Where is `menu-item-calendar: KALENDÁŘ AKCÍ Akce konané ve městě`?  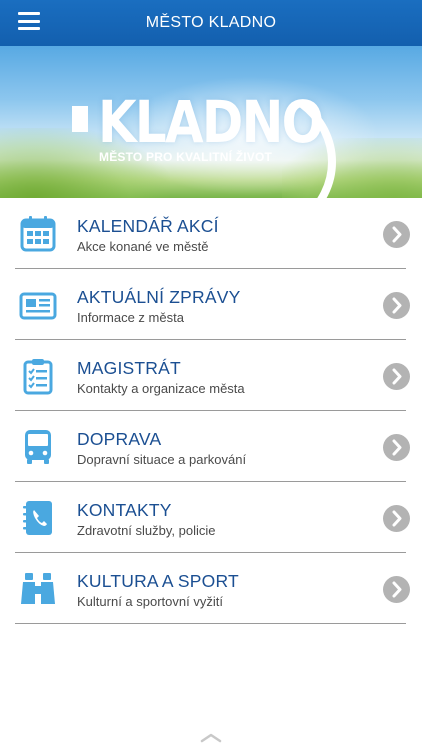
menu-item-calendar: KALENDÁŘ AKCÍ Akce konané ve městě is located at coordinates (211, 233).